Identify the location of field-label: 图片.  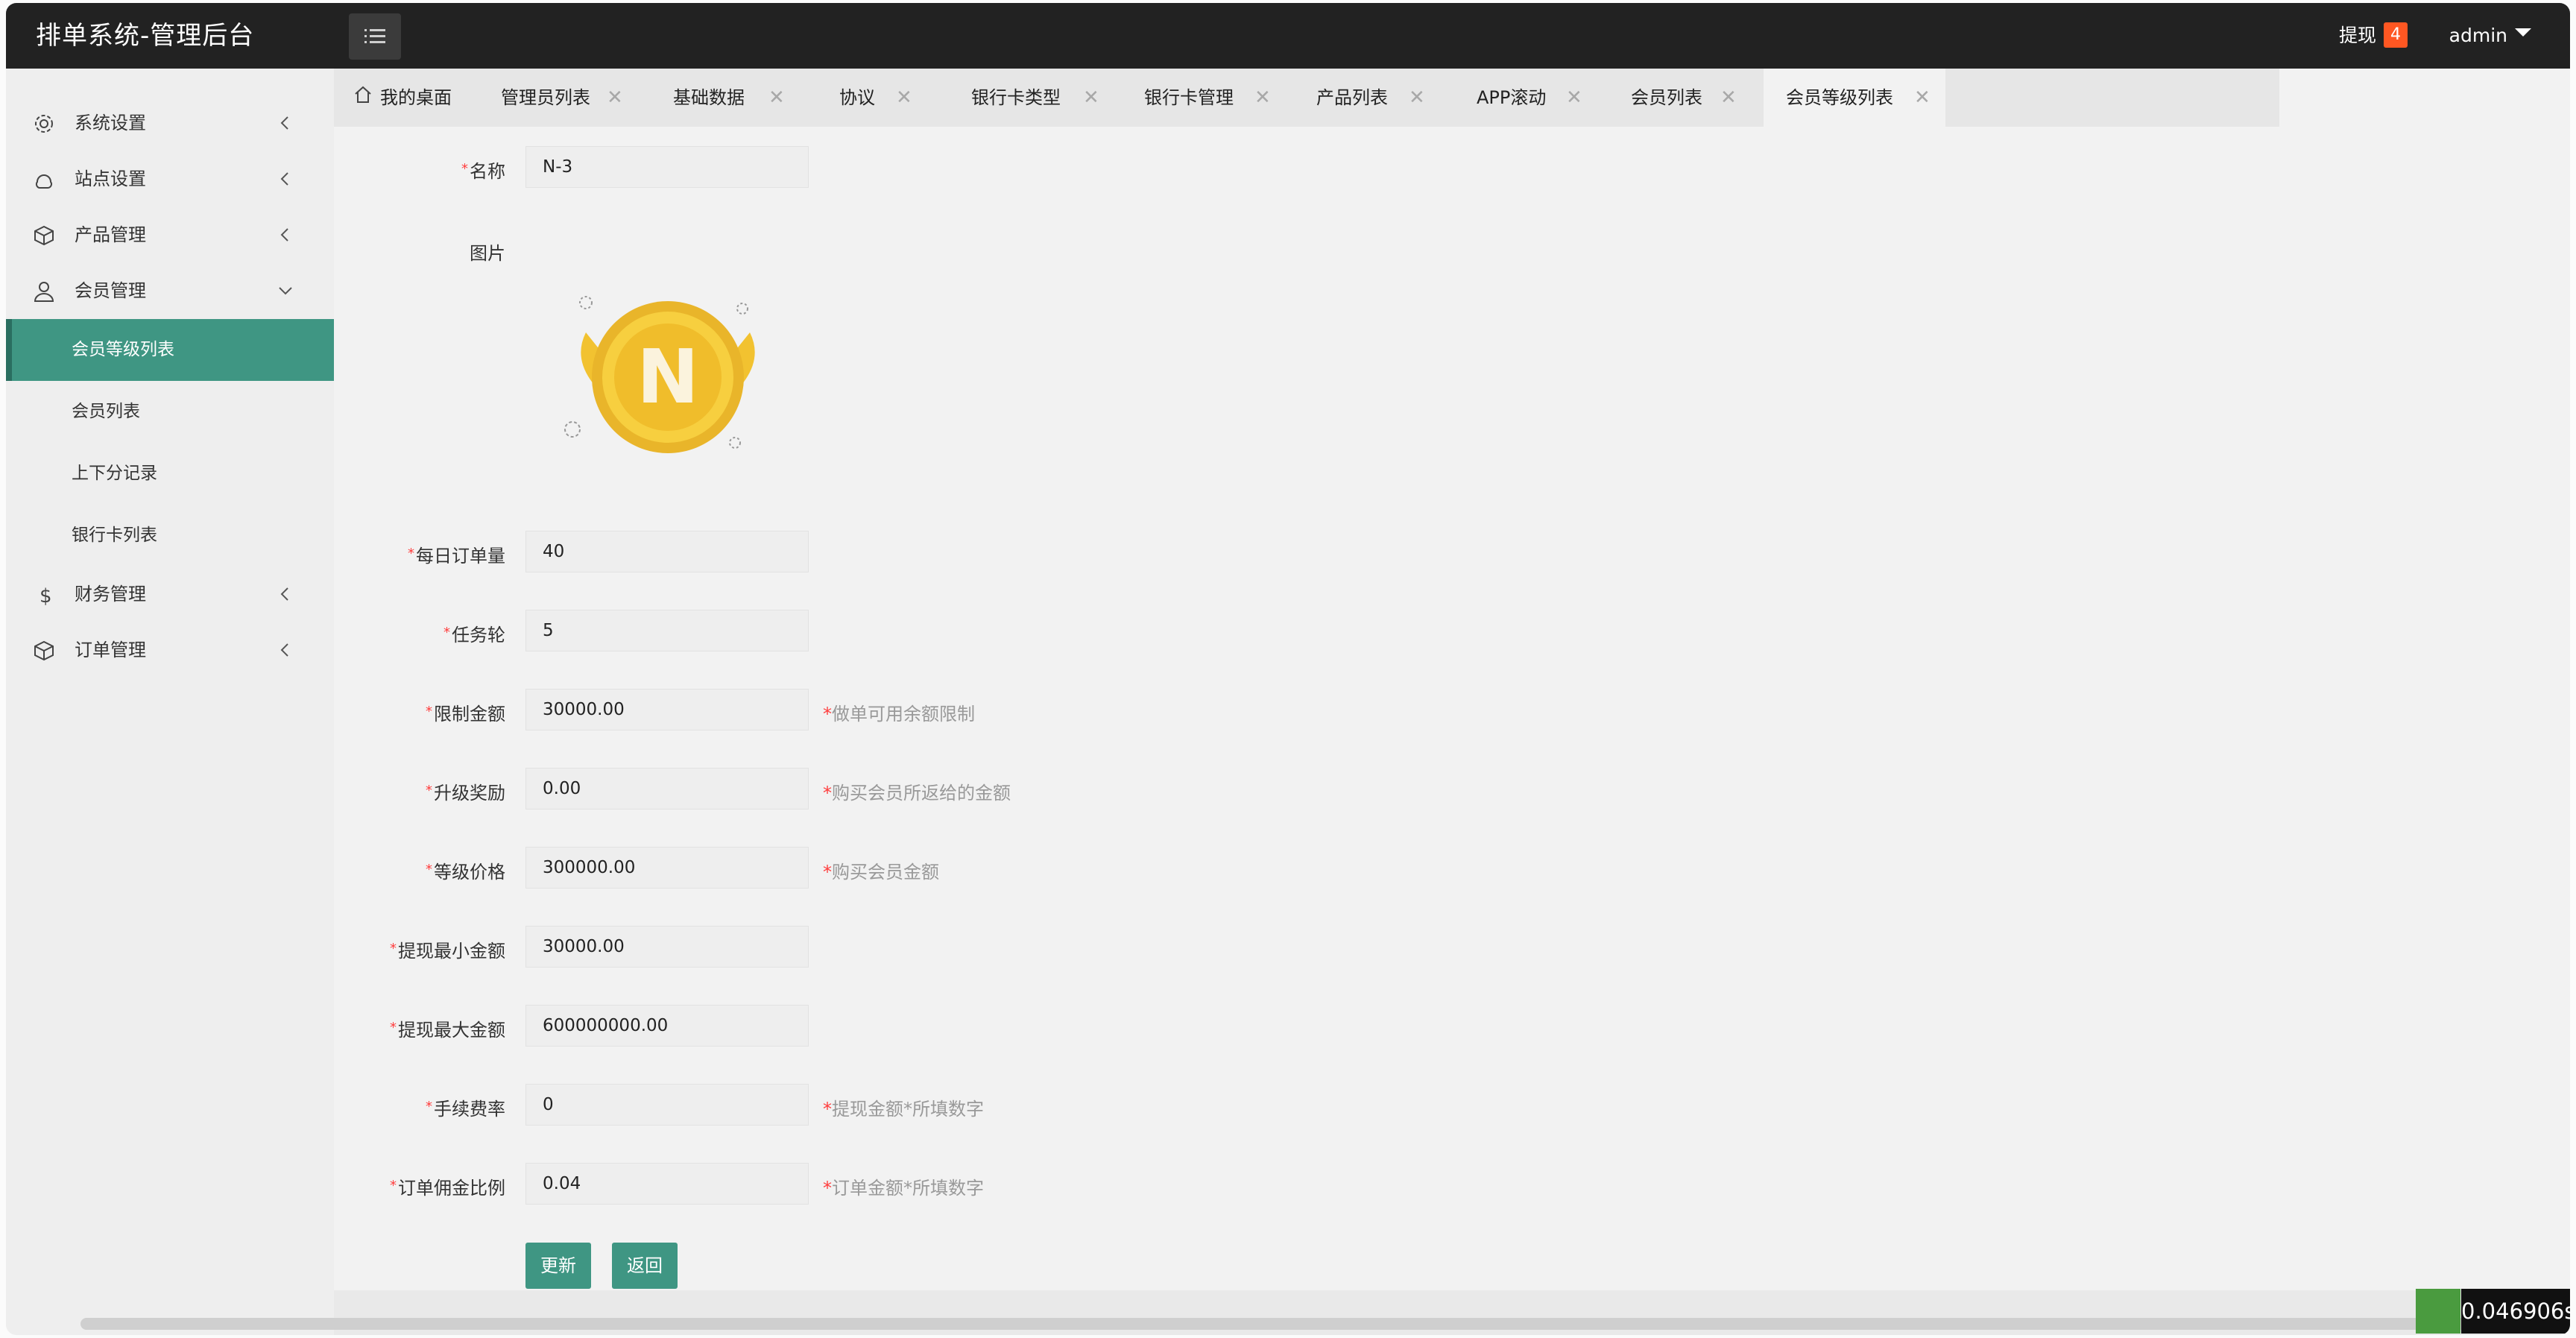
(488, 253).